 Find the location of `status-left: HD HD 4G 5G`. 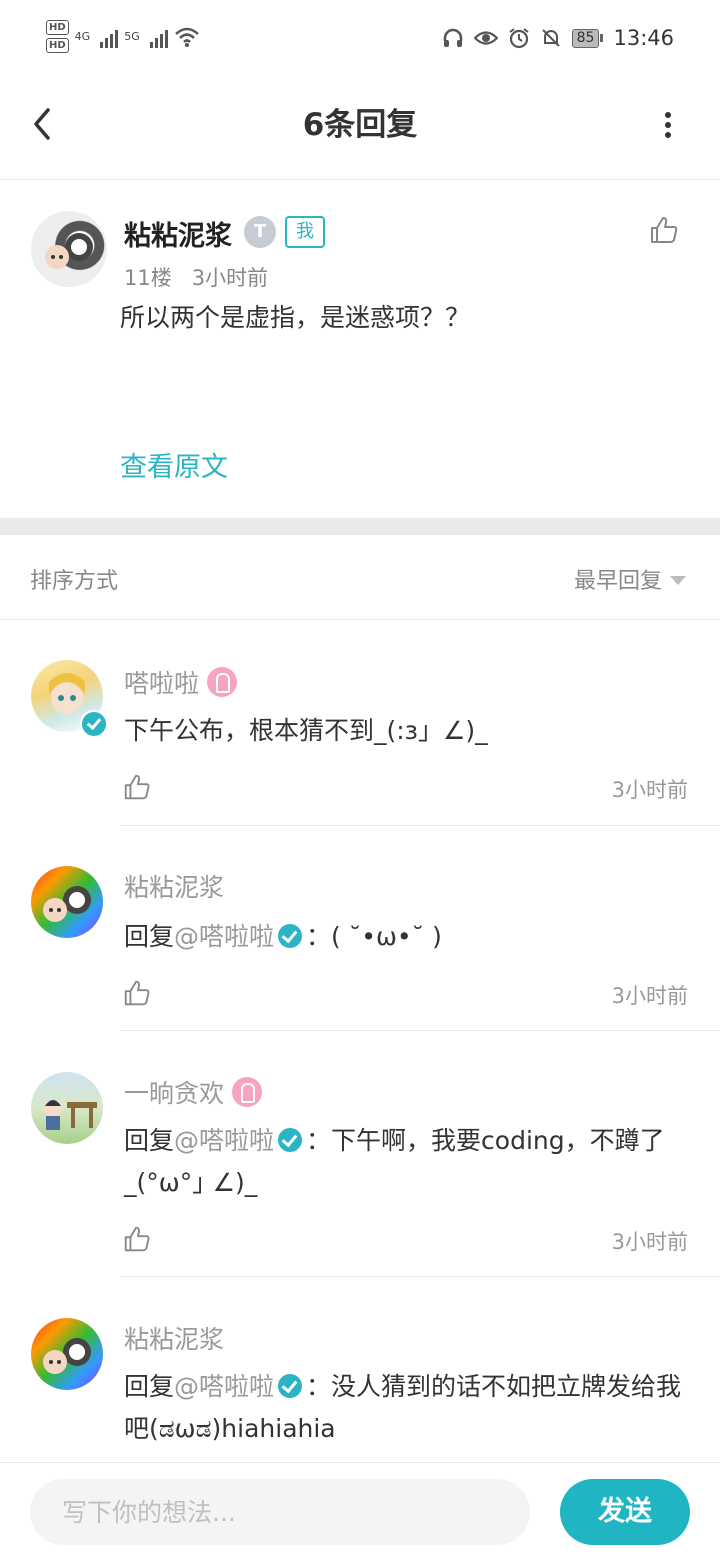

status-left: HD HD 4G 5G is located at coordinates (123, 36).